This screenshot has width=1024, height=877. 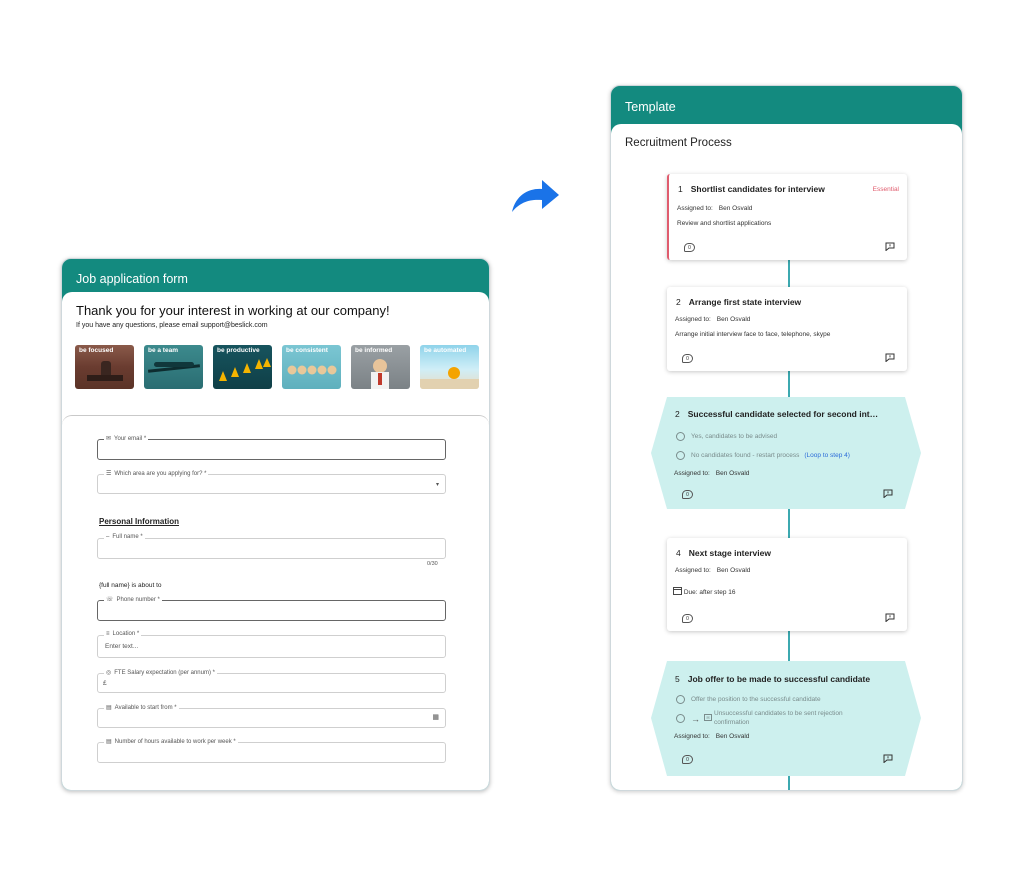 What do you see at coordinates (311, 367) in the screenshot?
I see `tile-be-consistent: be consistent` at bounding box center [311, 367].